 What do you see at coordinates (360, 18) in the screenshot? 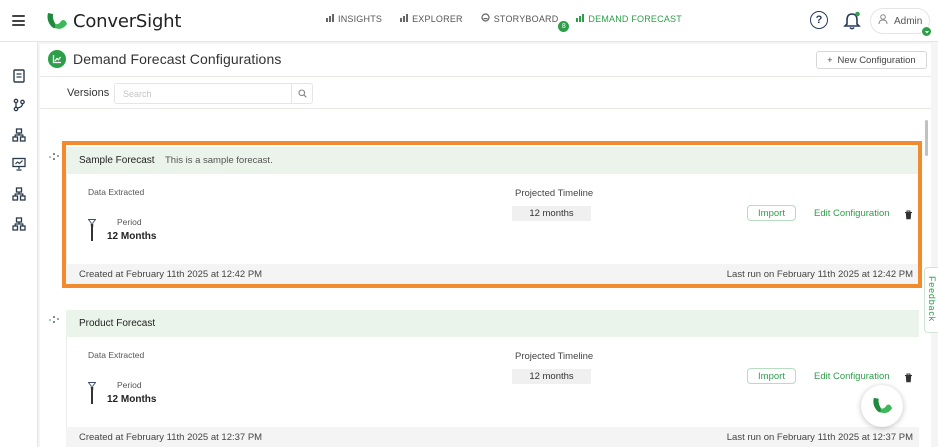
I see `nav-label: INSIGHTS` at bounding box center [360, 18].